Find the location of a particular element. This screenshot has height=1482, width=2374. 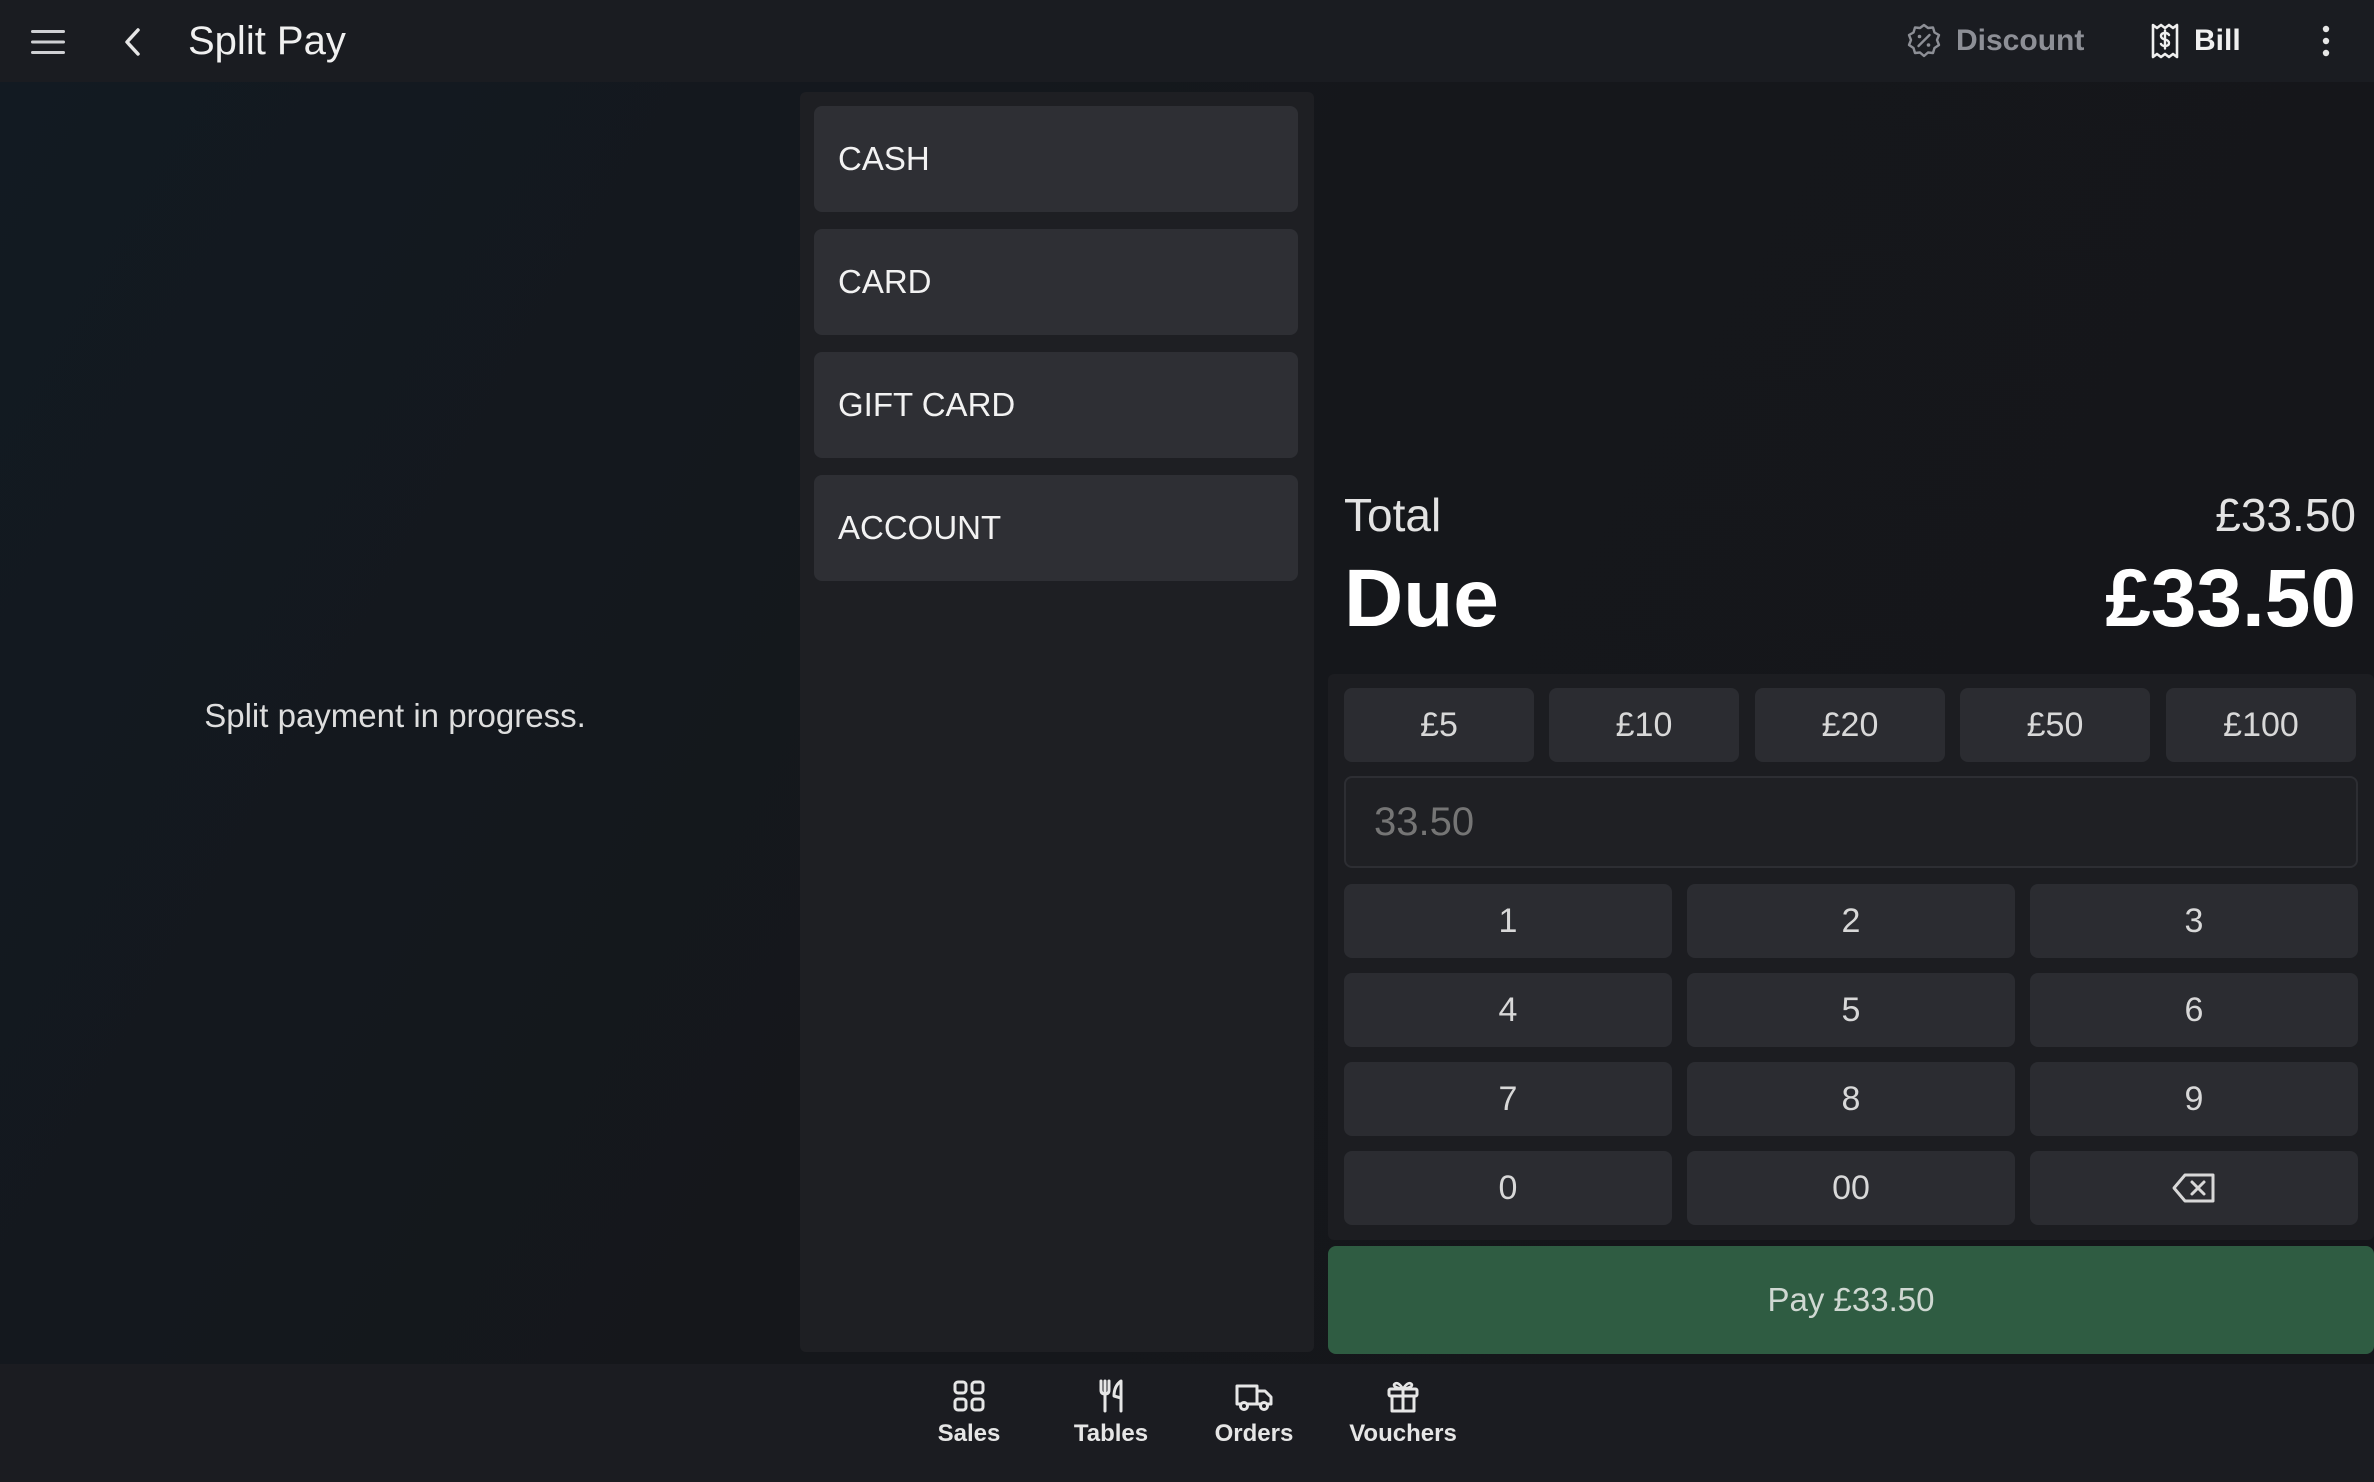

nav-sales: Sales is located at coordinates (969, 1424).